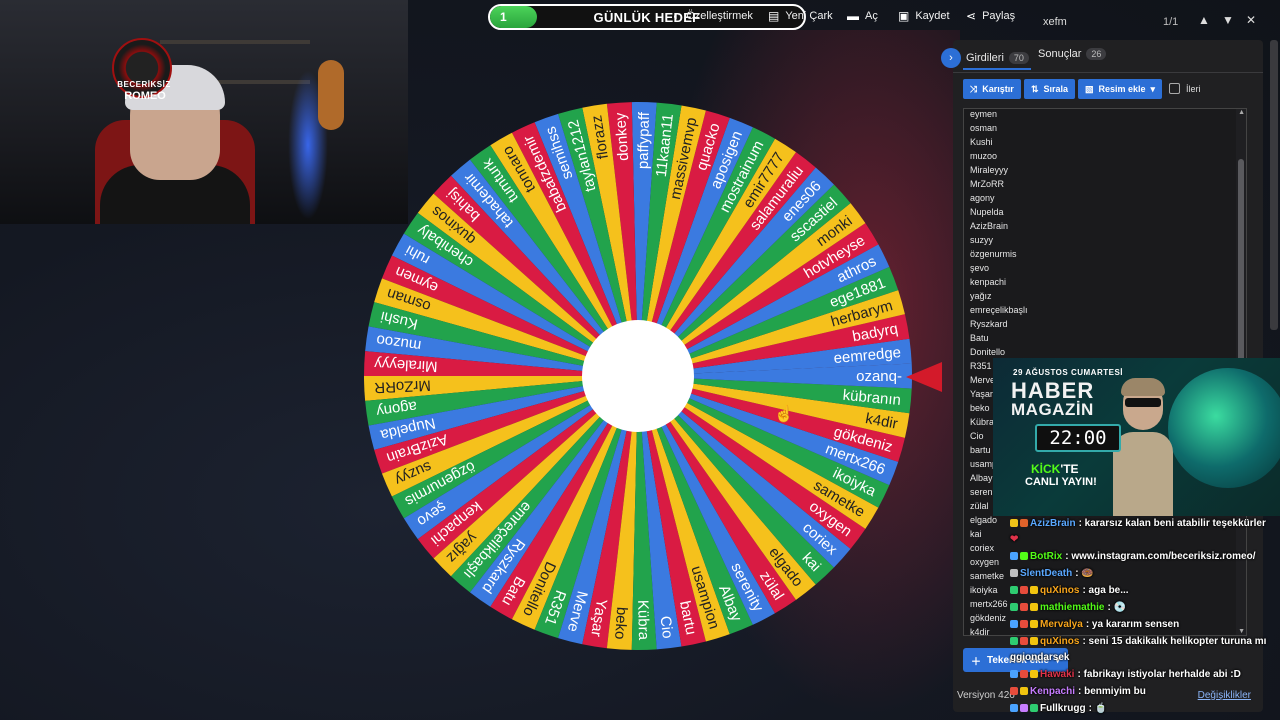 This screenshot has height=720, width=1280. I want to click on daily-goal-progress: 1 GÜNLÜK HEDEF, so click(647, 17).